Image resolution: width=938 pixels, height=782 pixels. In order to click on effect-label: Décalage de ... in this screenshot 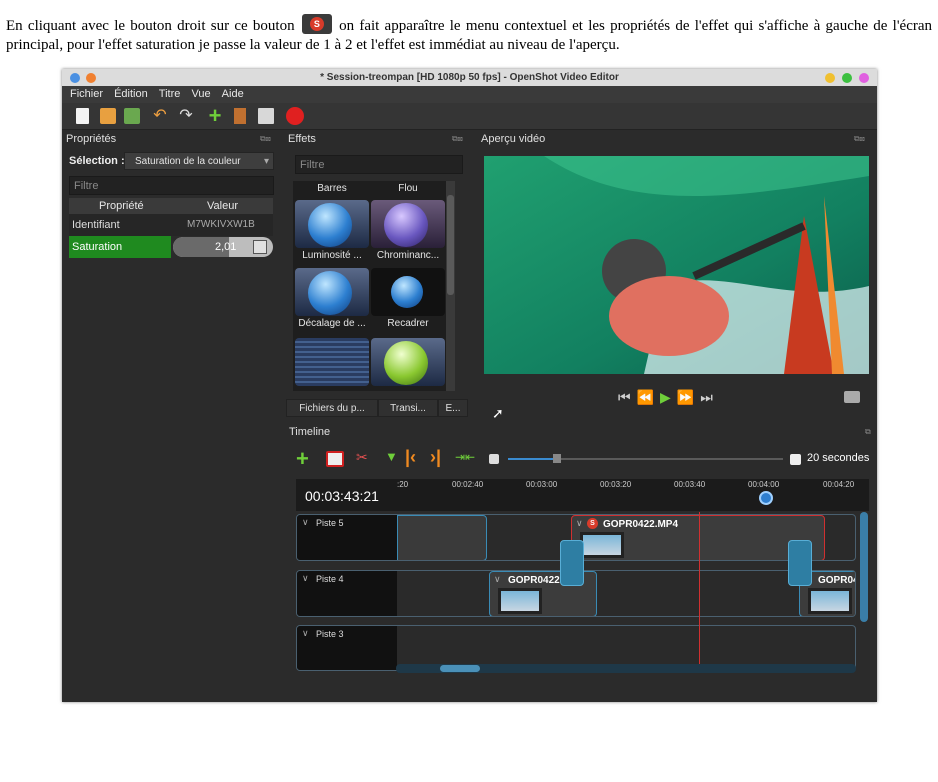, I will do `click(332, 323)`.